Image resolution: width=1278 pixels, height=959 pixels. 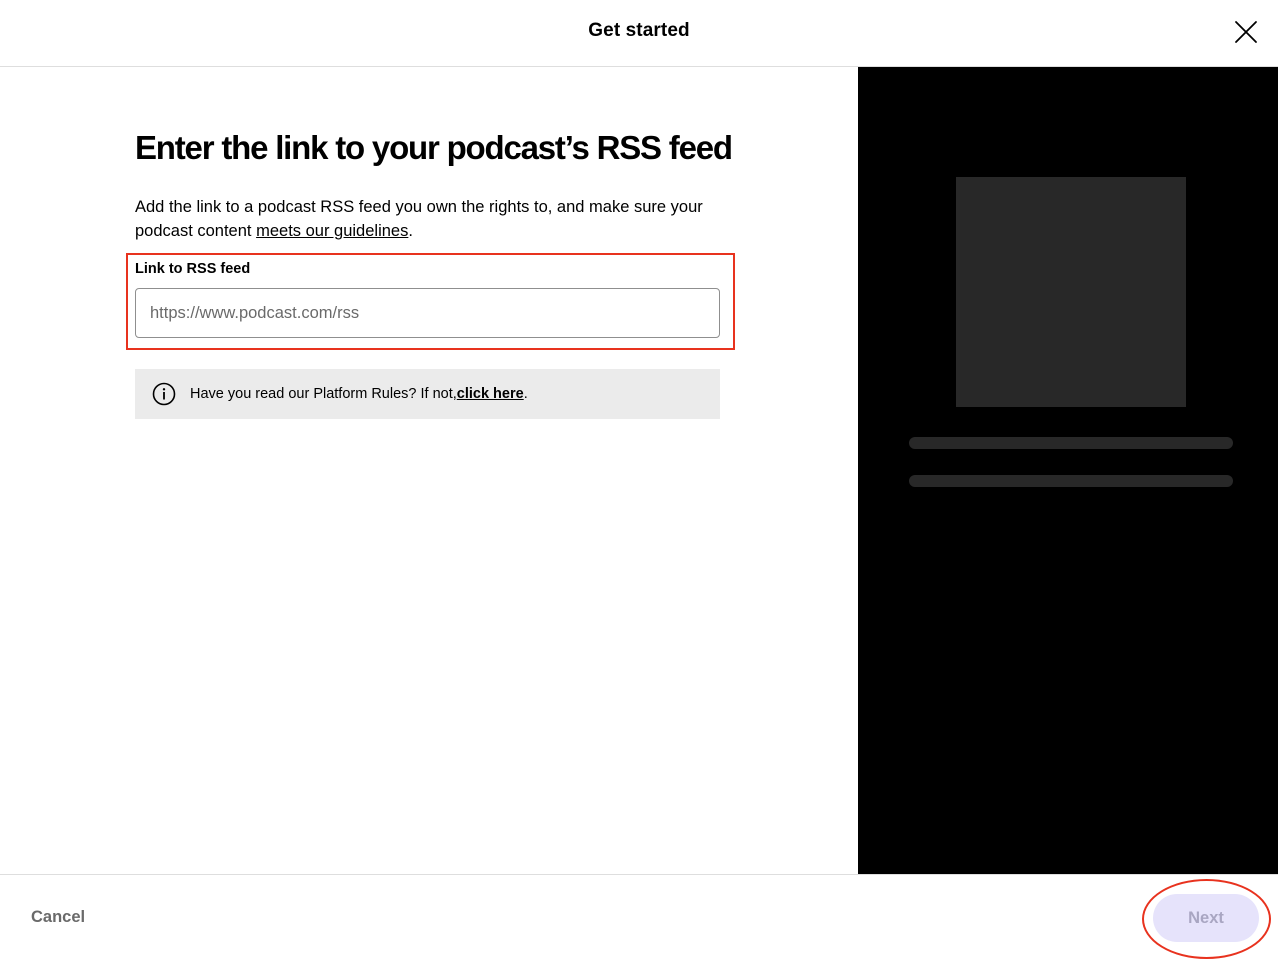 What do you see at coordinates (164, 394) in the screenshot?
I see `info-icon` at bounding box center [164, 394].